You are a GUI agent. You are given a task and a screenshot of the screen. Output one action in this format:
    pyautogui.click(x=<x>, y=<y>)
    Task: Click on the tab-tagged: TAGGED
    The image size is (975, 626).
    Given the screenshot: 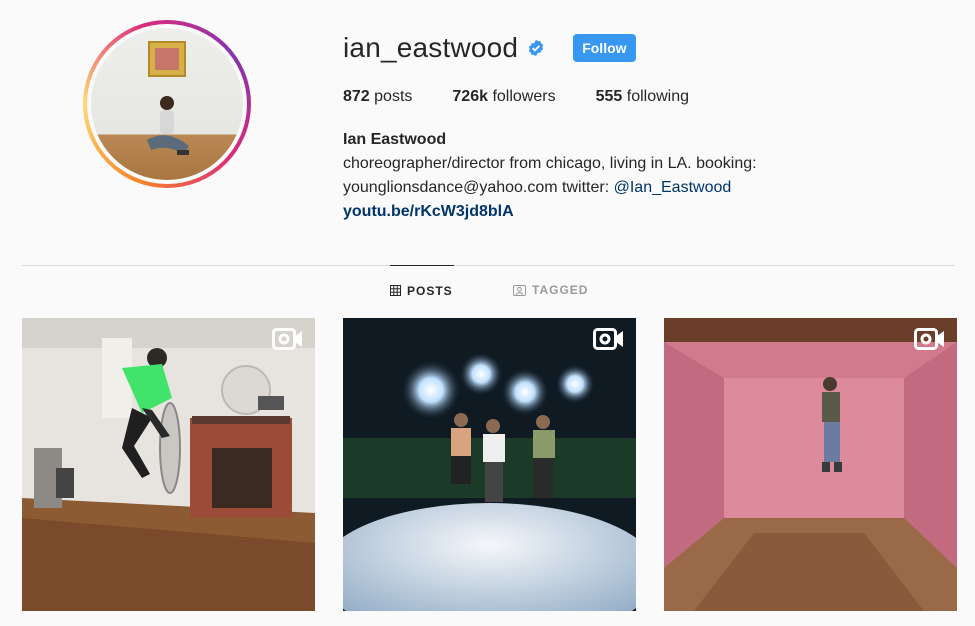 What is the action you would take?
    pyautogui.click(x=550, y=290)
    